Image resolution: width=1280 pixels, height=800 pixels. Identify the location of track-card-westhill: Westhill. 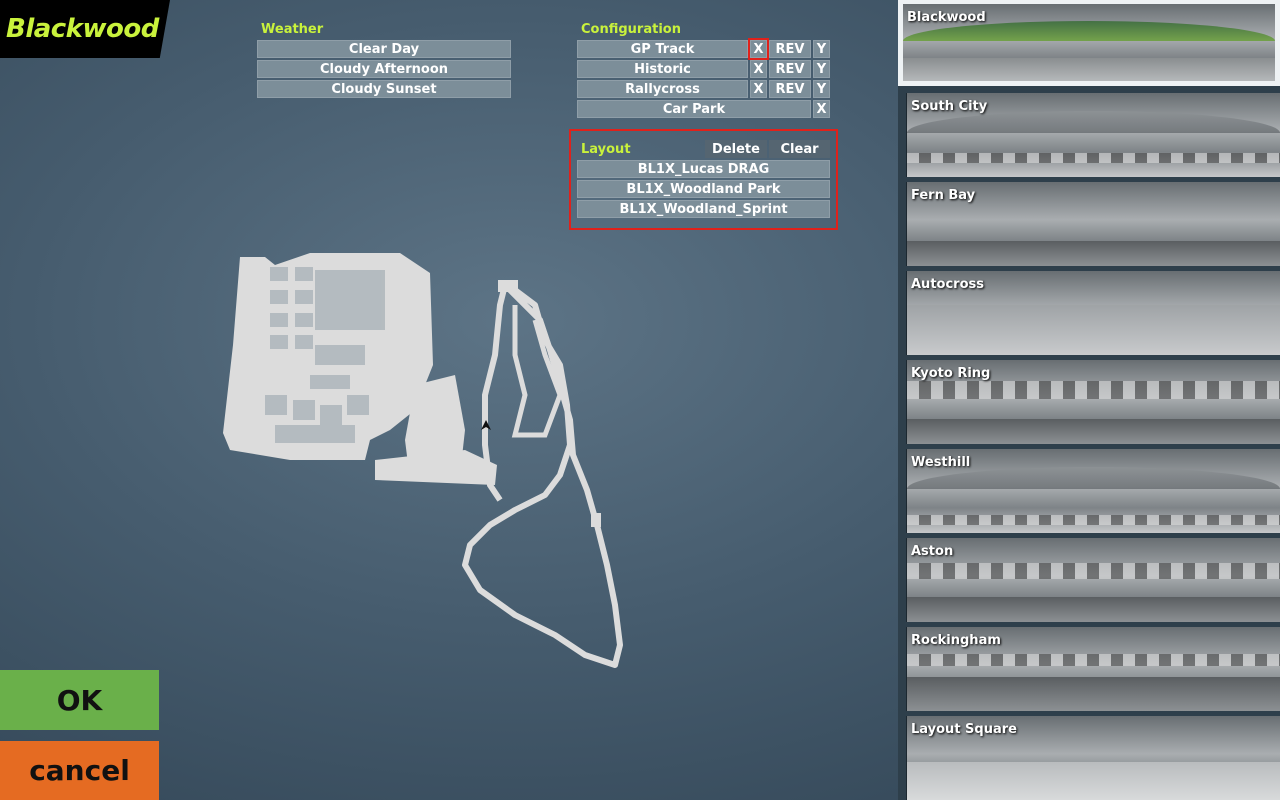
(1093, 491).